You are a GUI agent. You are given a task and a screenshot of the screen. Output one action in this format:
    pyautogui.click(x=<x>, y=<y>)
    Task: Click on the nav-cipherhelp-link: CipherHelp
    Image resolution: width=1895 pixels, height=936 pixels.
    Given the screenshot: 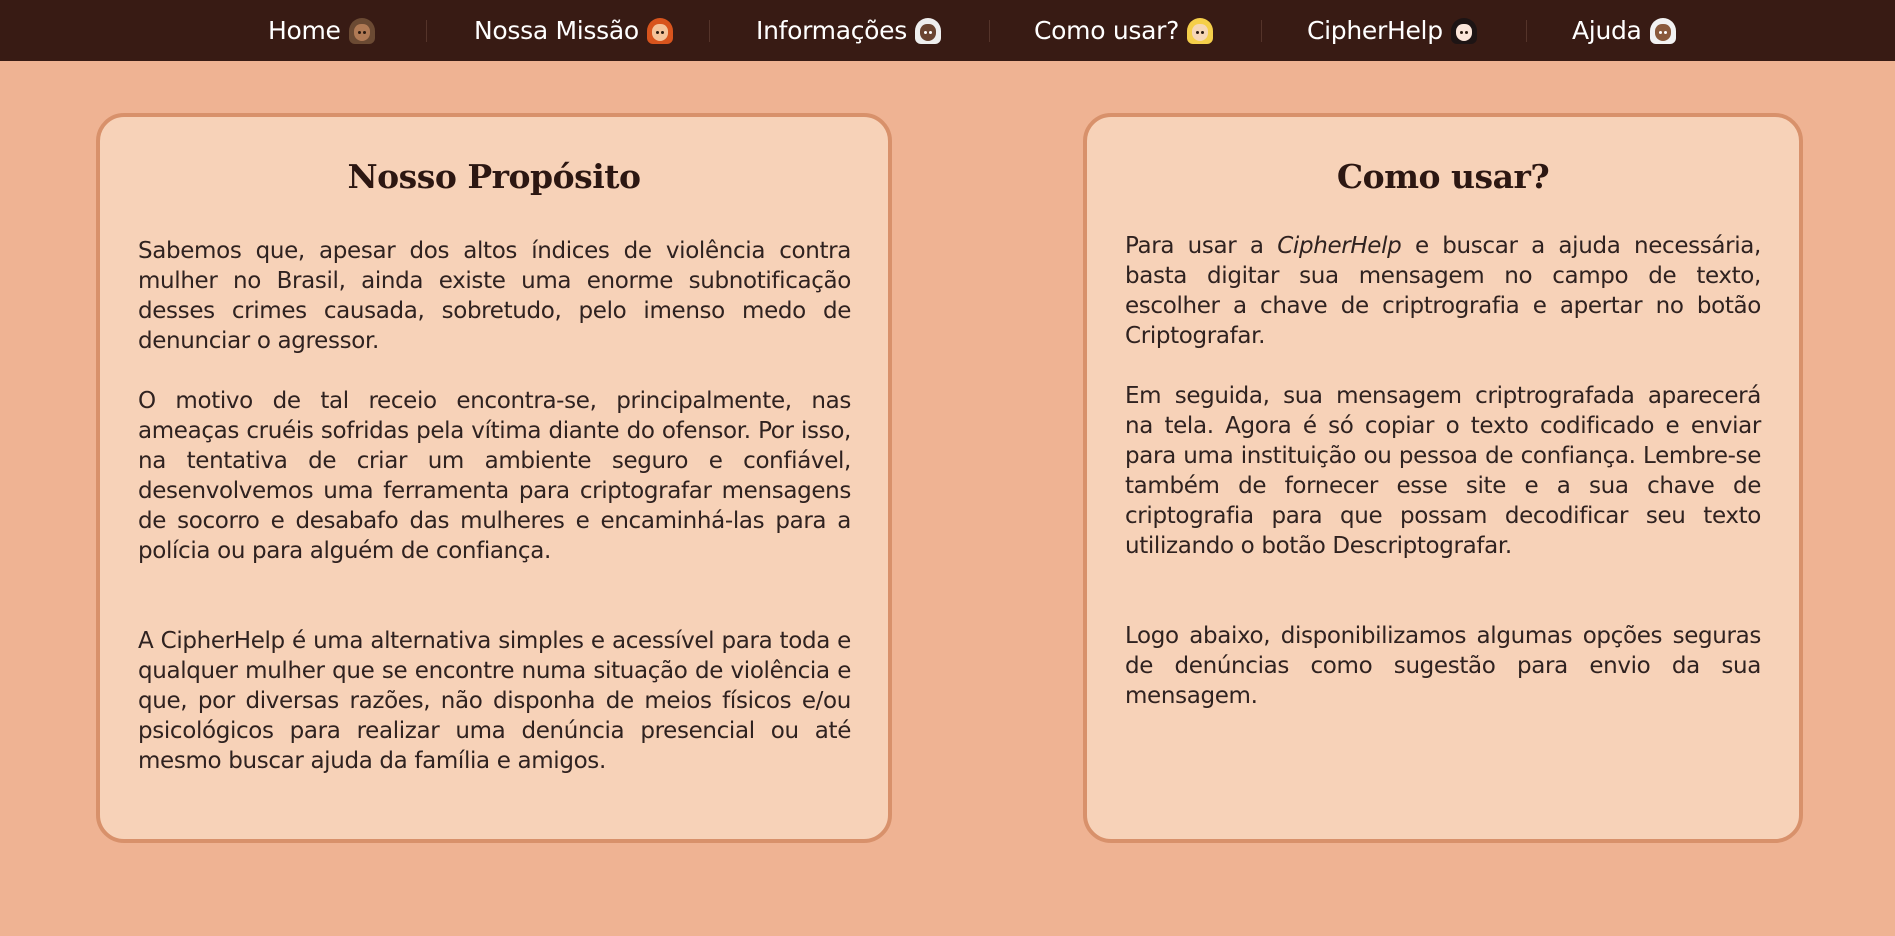 What is the action you would take?
    pyautogui.click(x=1392, y=30)
    